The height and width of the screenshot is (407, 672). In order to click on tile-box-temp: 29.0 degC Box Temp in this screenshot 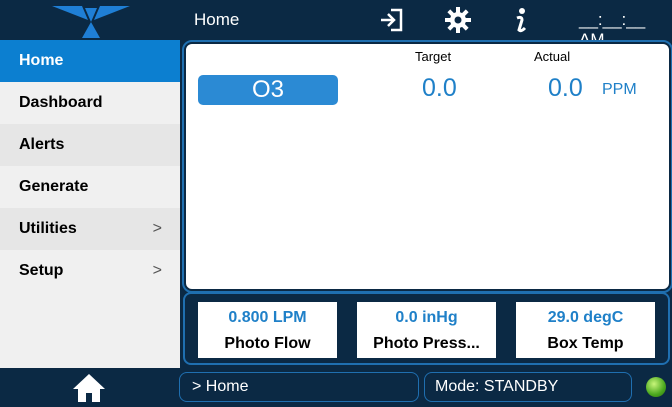, I will do `click(585, 330)`.